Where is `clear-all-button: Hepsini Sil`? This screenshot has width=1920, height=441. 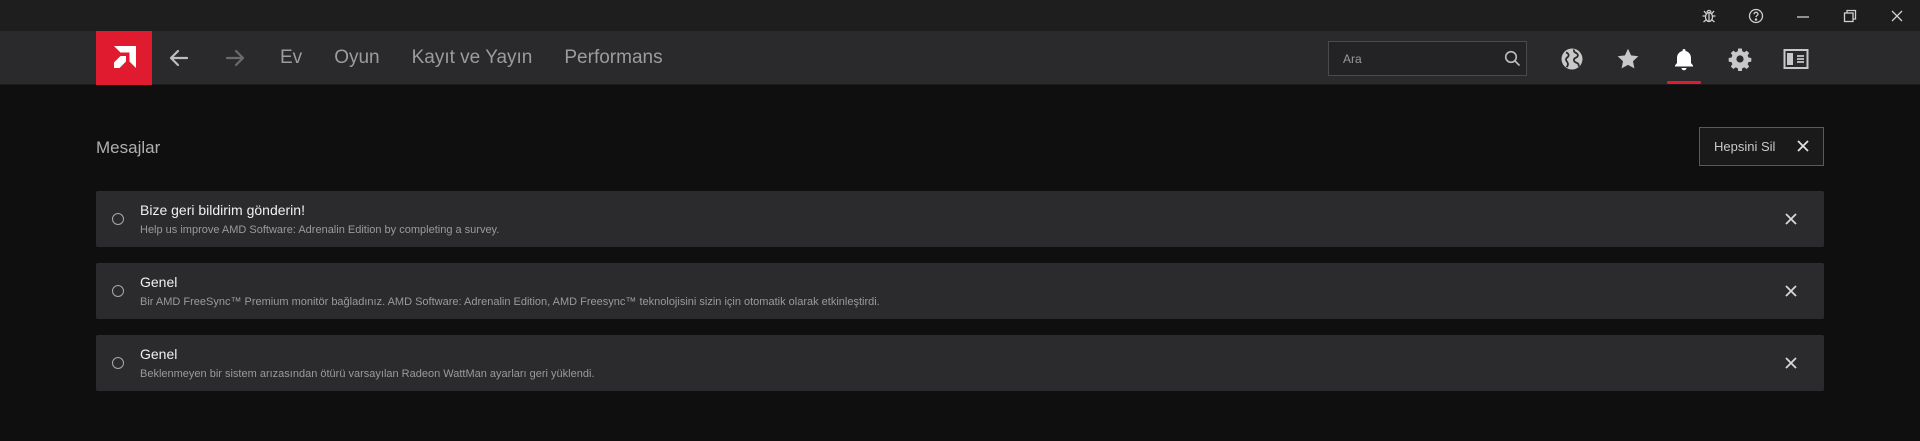 clear-all-button: Hepsini Sil is located at coordinates (1761, 146).